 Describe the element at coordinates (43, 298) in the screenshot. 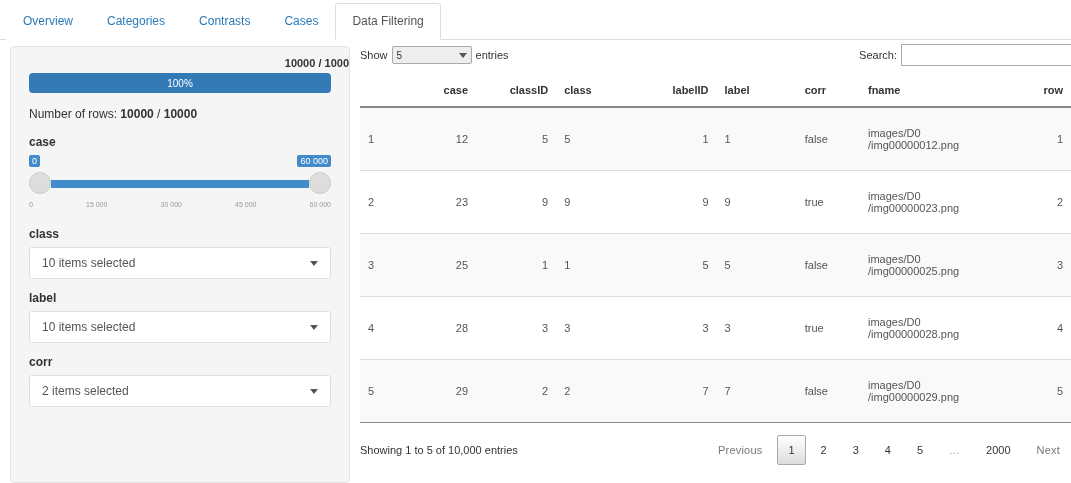

I see `filter-label: label` at that location.